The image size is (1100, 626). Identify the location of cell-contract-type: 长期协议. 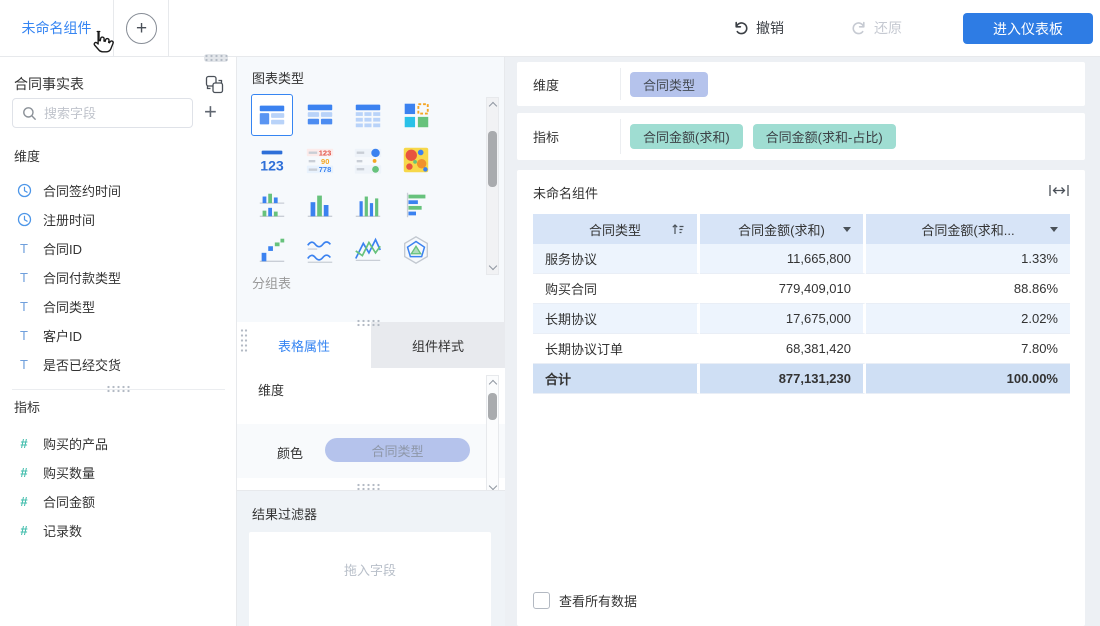
(616, 319).